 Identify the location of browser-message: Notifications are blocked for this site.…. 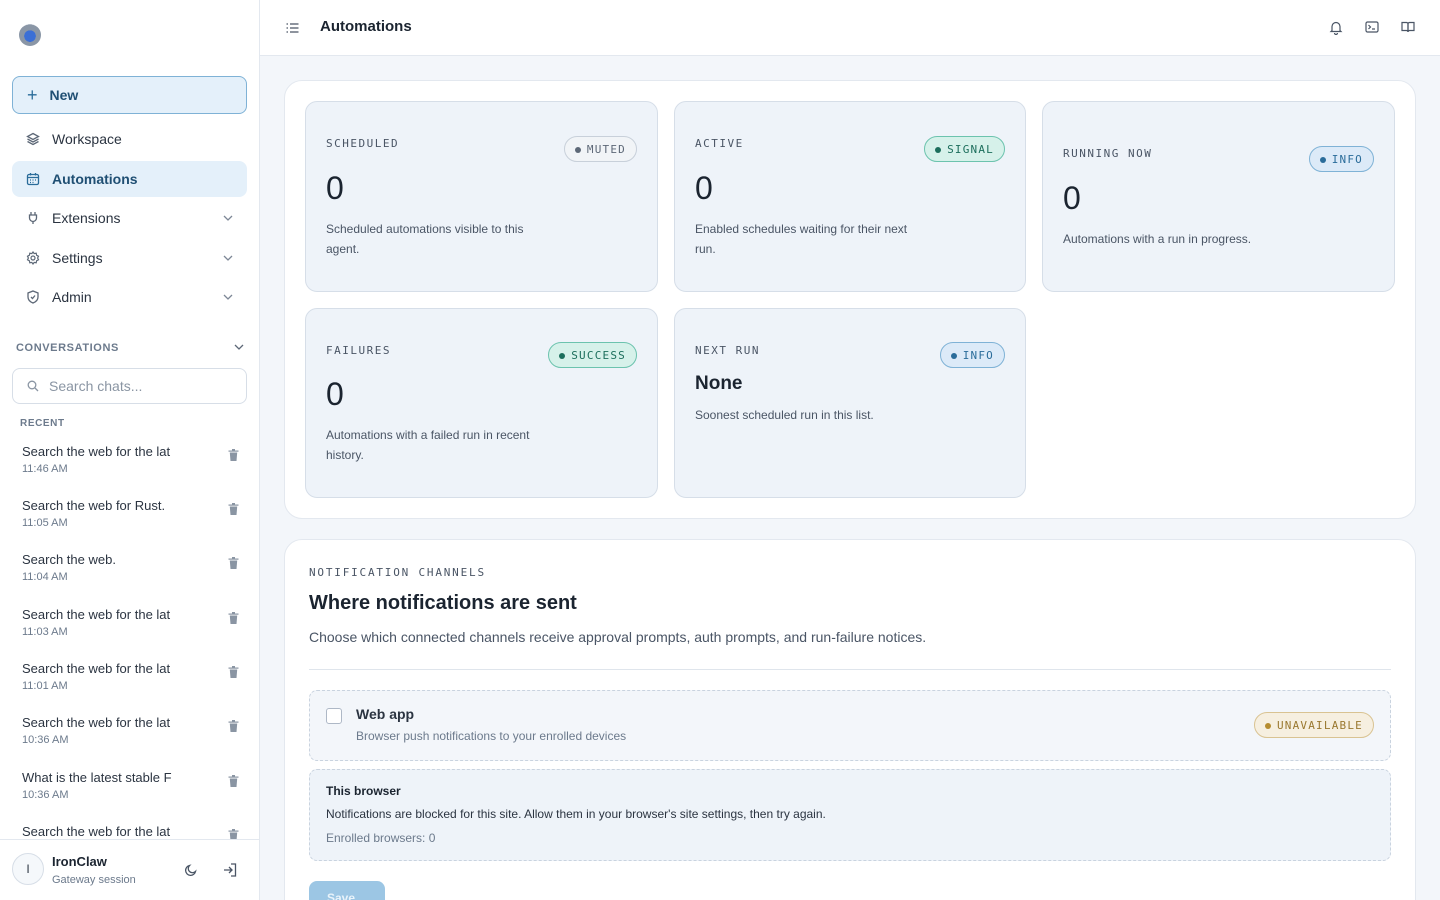
(576, 814).